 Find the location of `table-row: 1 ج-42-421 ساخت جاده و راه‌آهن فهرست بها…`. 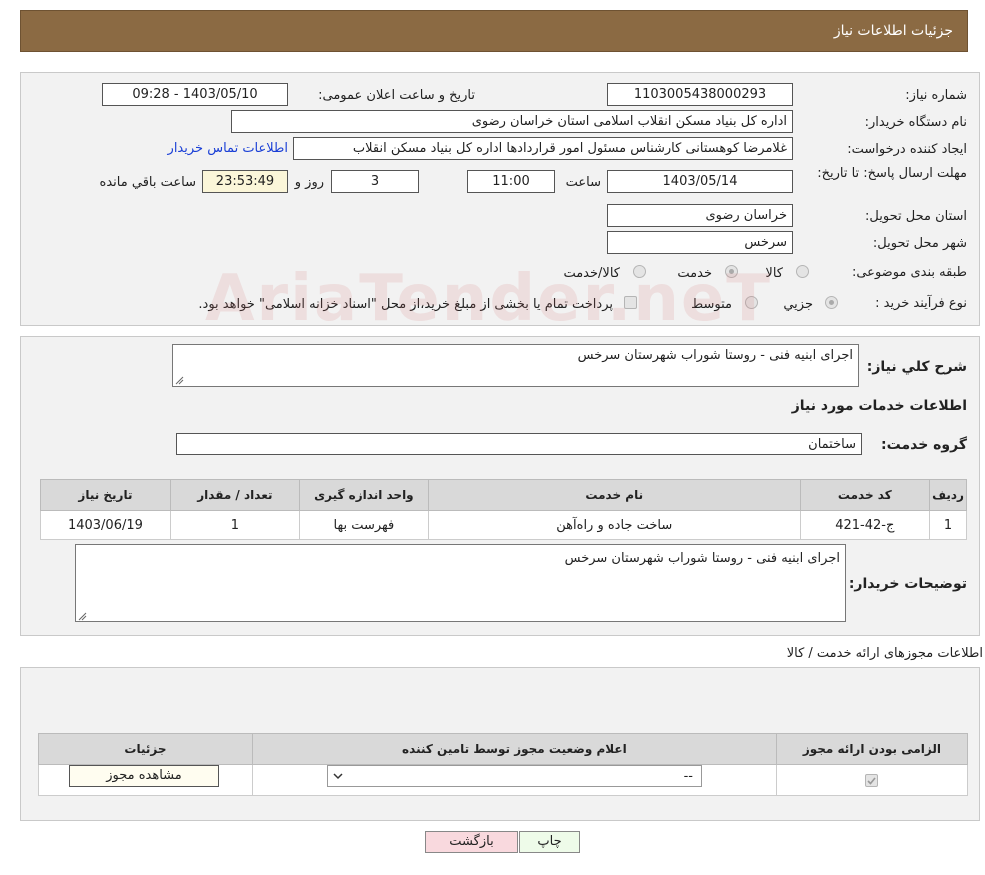

table-row: 1 ج-42-421 ساخت جاده و راه‌آهن فهرست بها… is located at coordinates (503, 525).